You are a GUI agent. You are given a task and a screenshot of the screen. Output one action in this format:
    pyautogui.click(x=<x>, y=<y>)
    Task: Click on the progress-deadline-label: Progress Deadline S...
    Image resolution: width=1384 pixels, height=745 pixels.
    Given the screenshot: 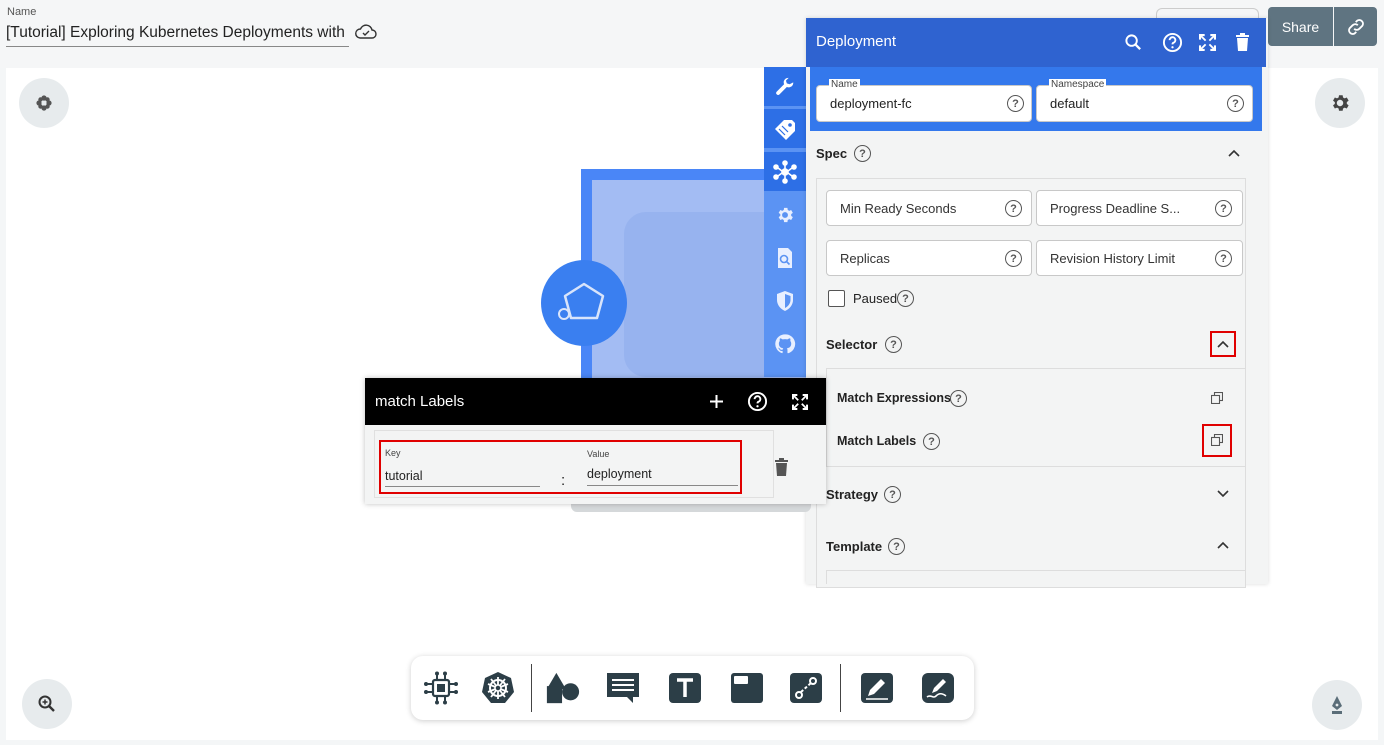 What is the action you would take?
    pyautogui.click(x=1115, y=208)
    